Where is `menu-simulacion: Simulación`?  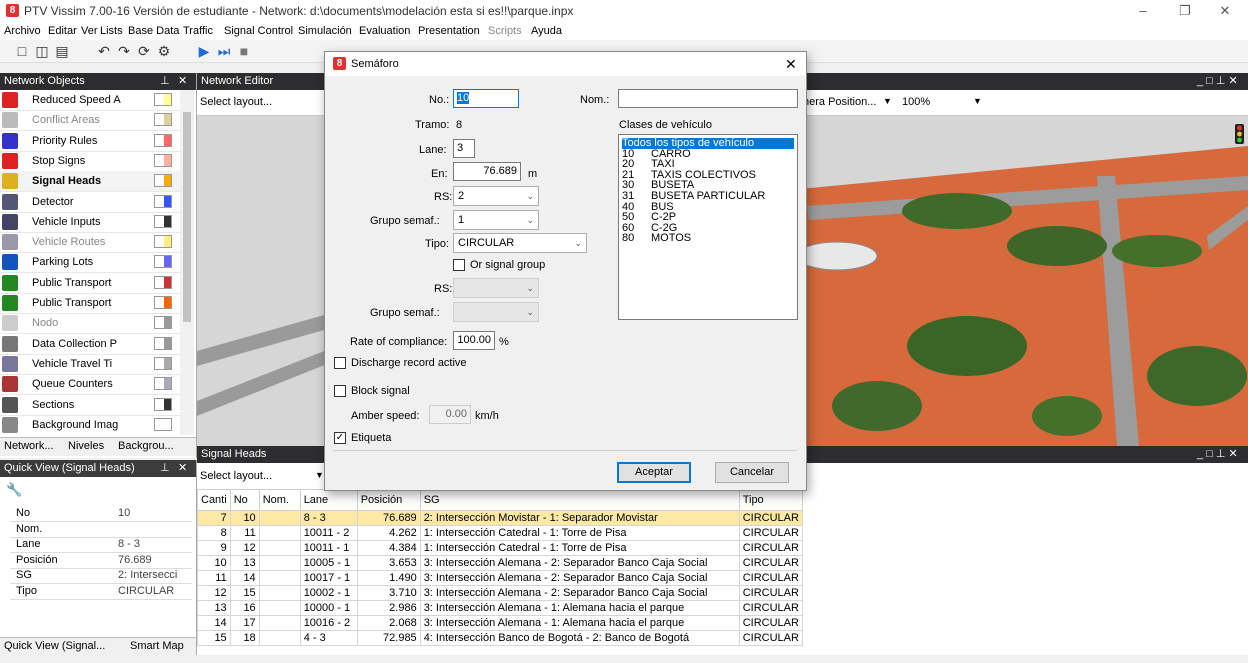 menu-simulacion: Simulación is located at coordinates (325, 31).